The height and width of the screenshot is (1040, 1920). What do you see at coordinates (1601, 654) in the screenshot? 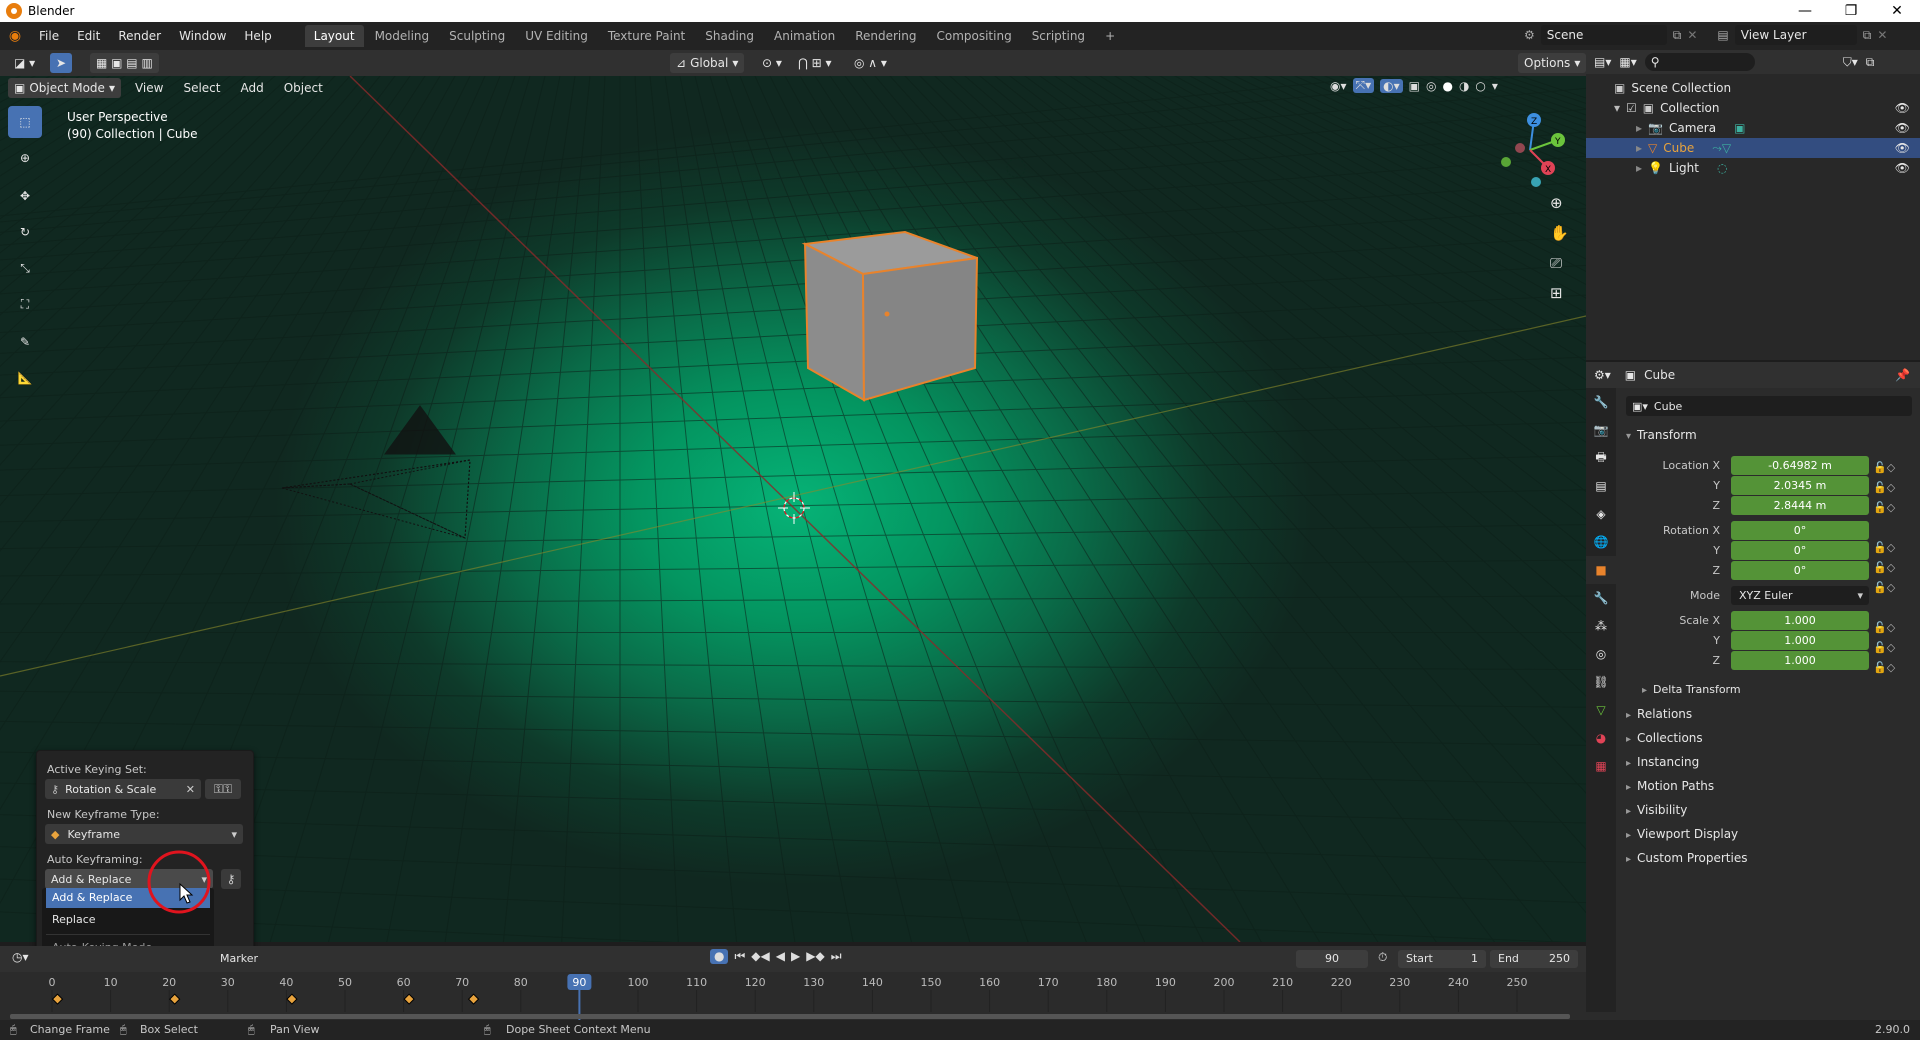
I see `physics-tab-icon: ◎` at bounding box center [1601, 654].